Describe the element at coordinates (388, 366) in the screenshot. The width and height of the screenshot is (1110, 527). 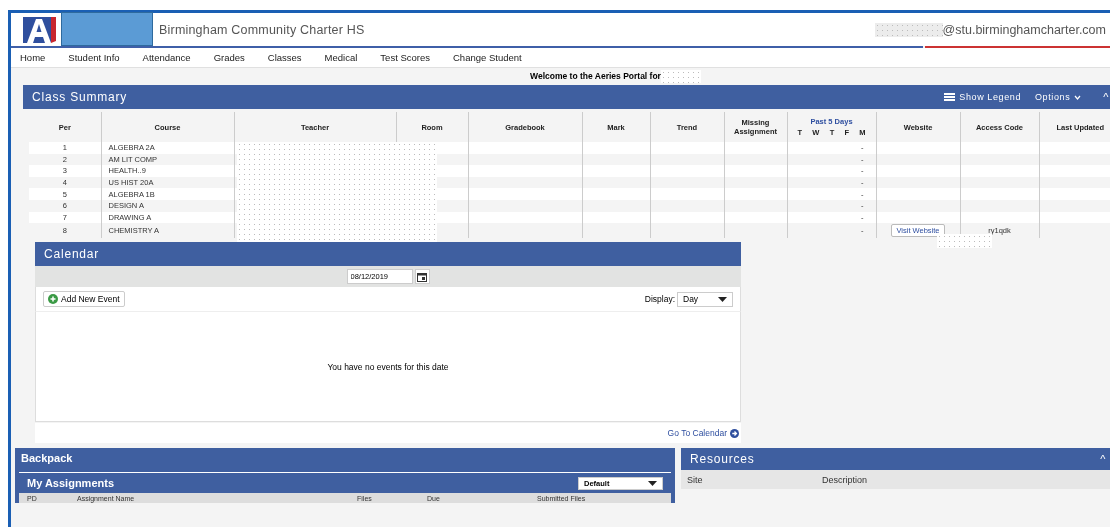
I see `empty-message: You have no events for this date` at that location.